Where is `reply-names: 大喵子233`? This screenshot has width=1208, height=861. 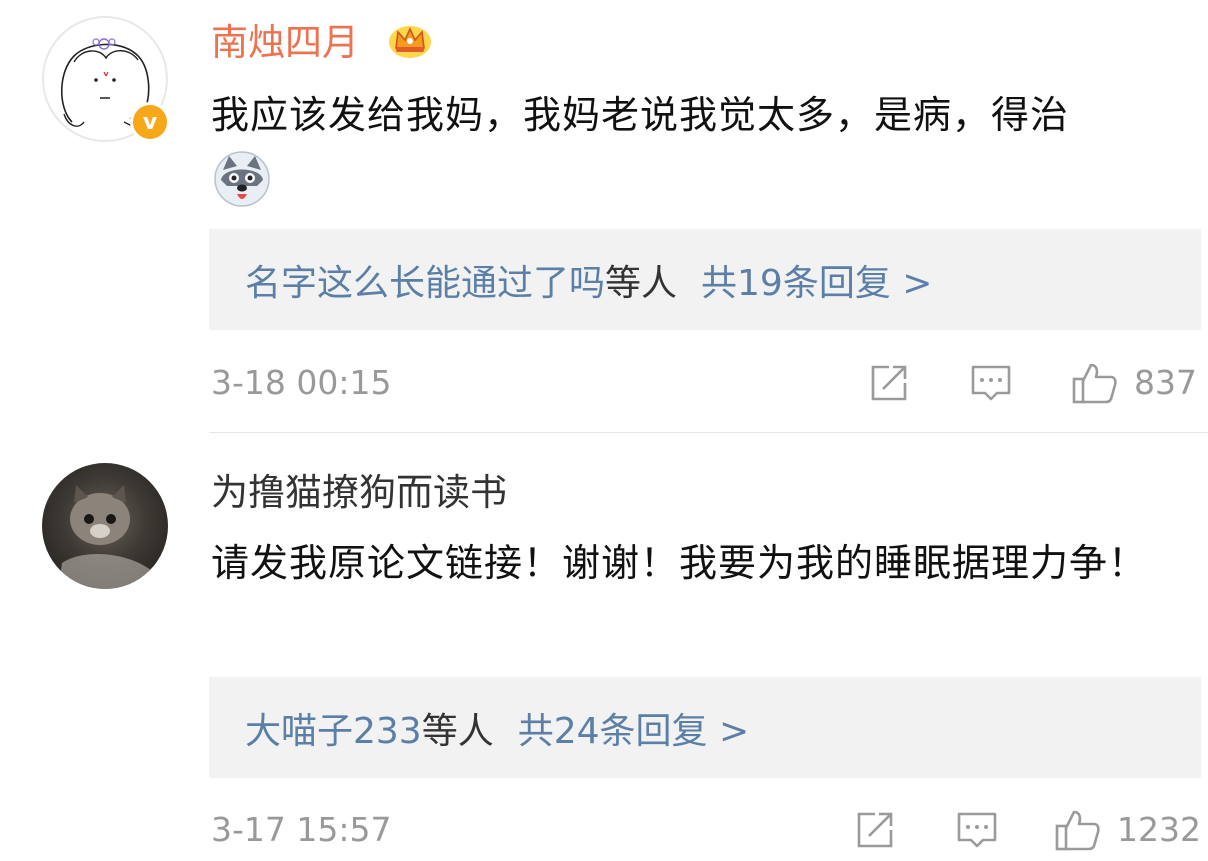 reply-names: 大喵子233 is located at coordinates (333, 728).